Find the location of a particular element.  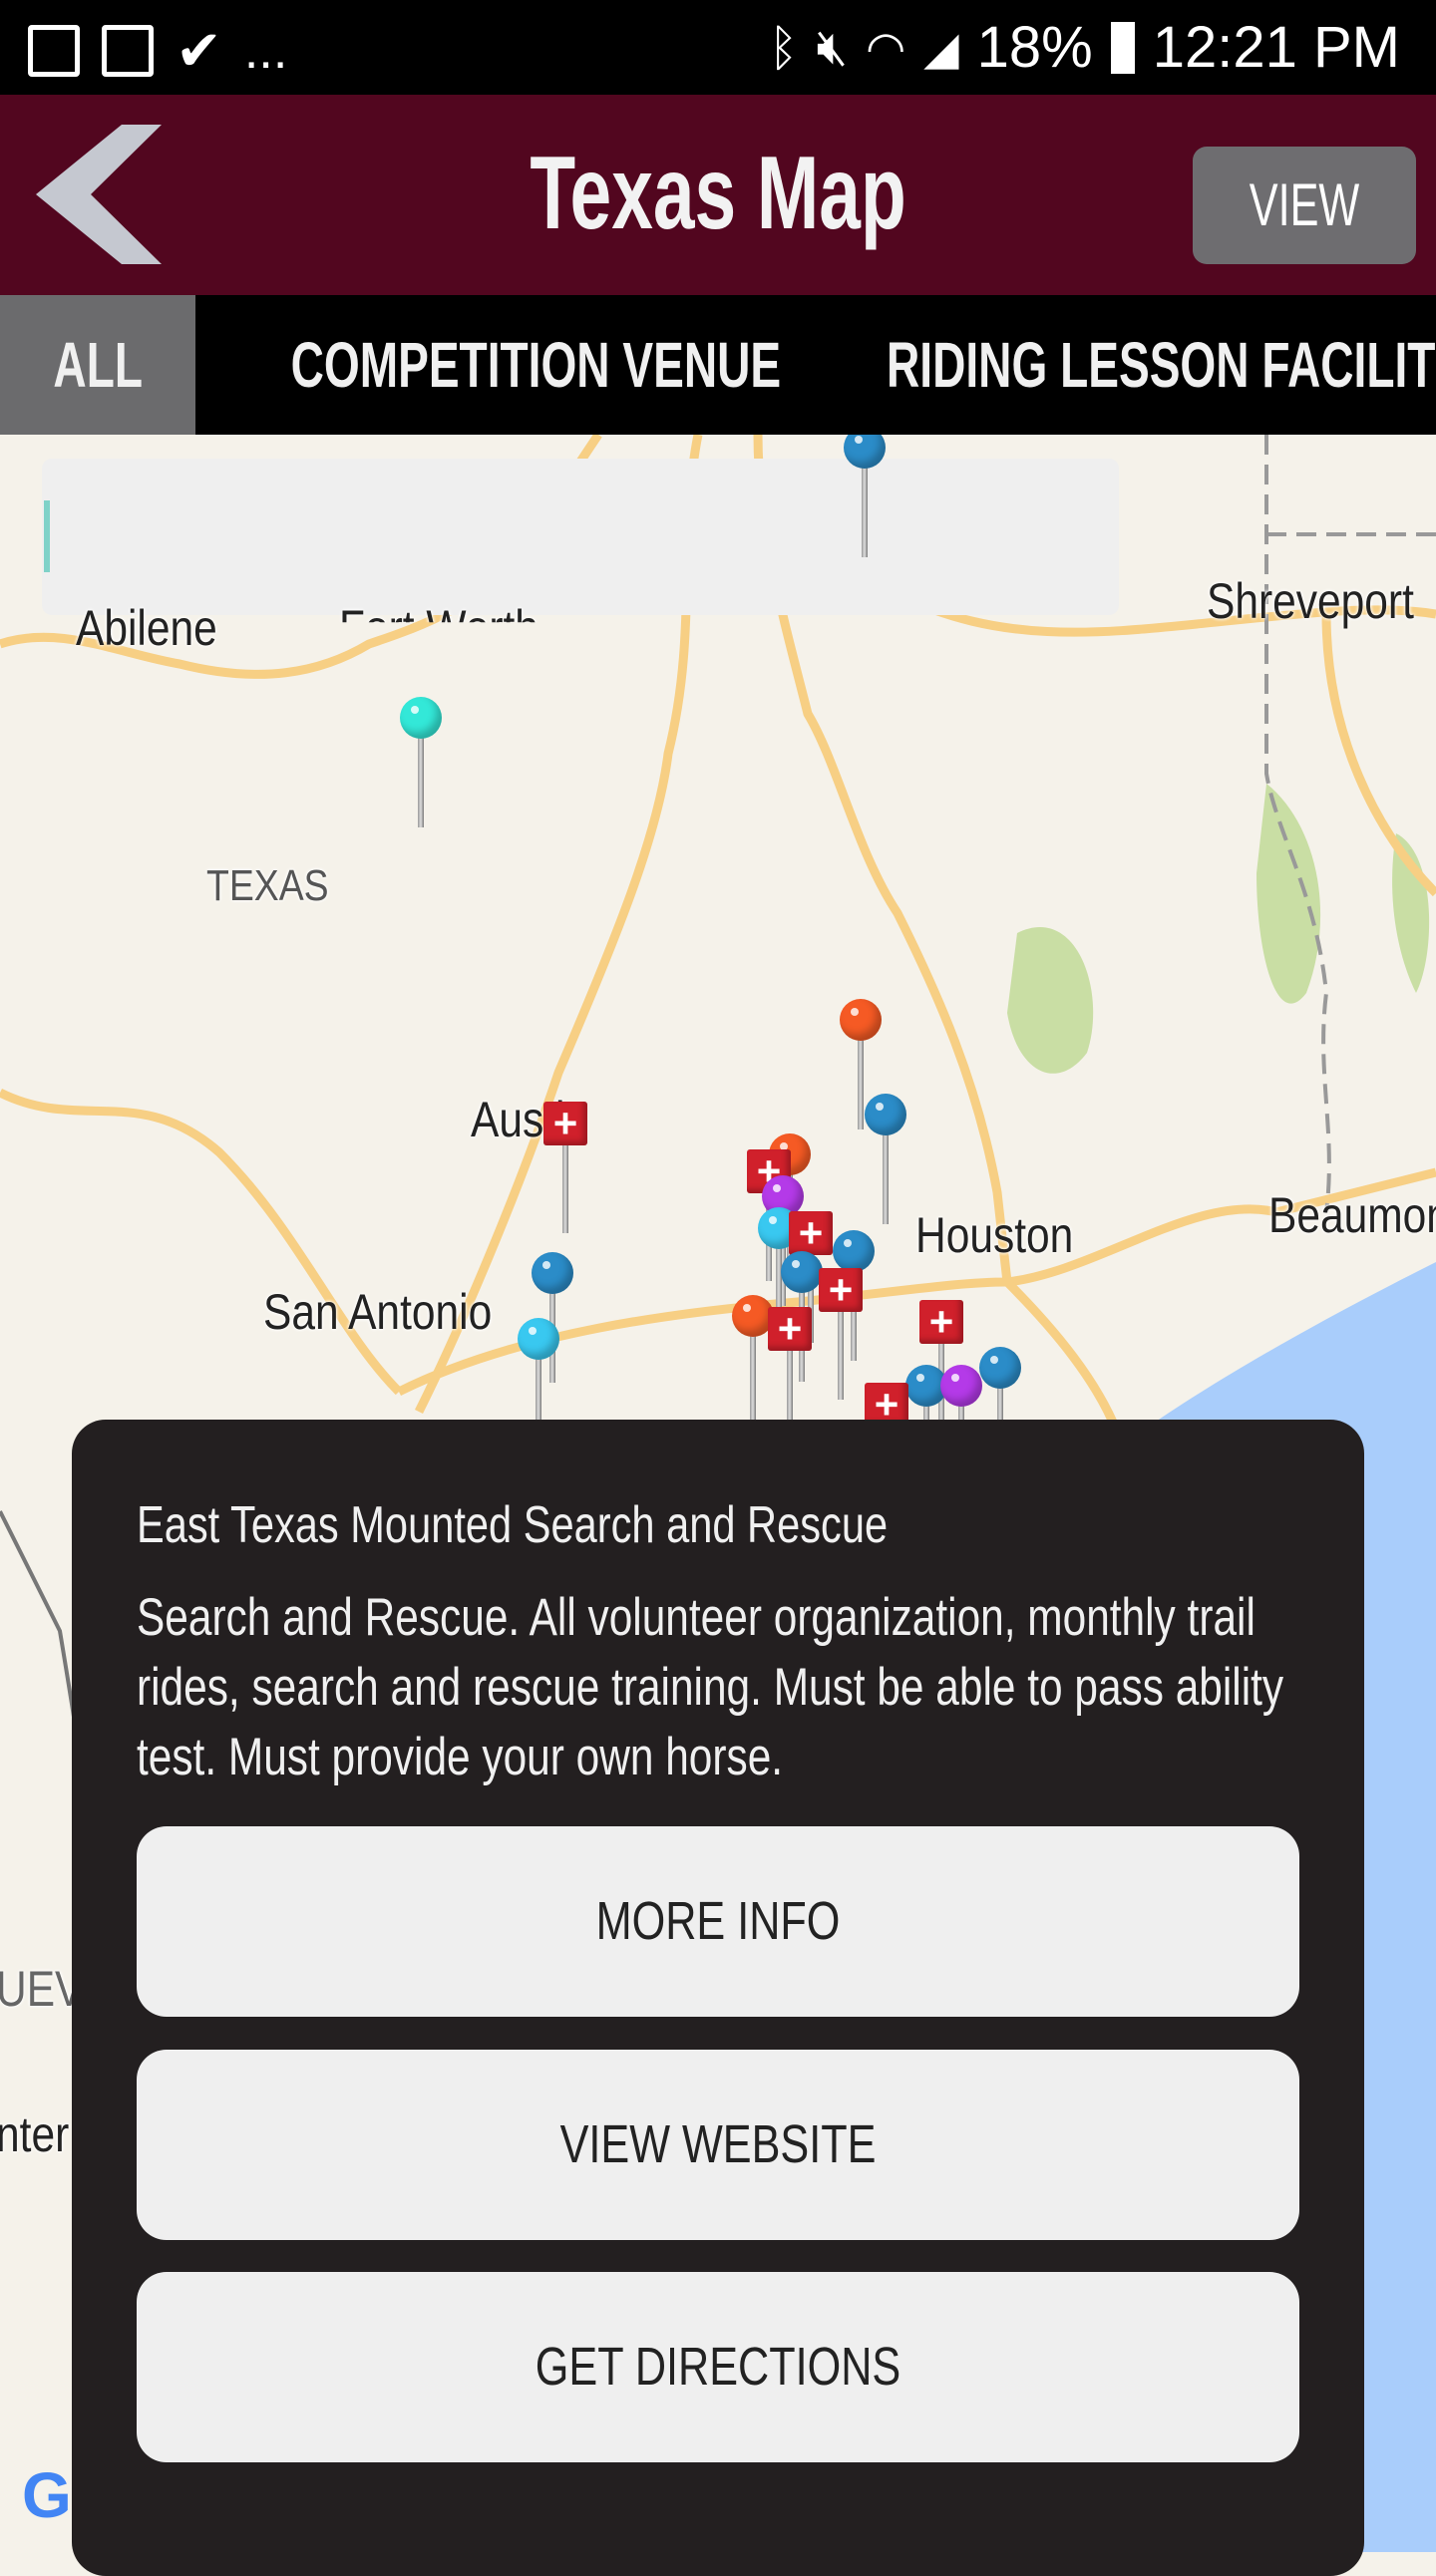

more-info-button: MORE INFO is located at coordinates (718, 1921).